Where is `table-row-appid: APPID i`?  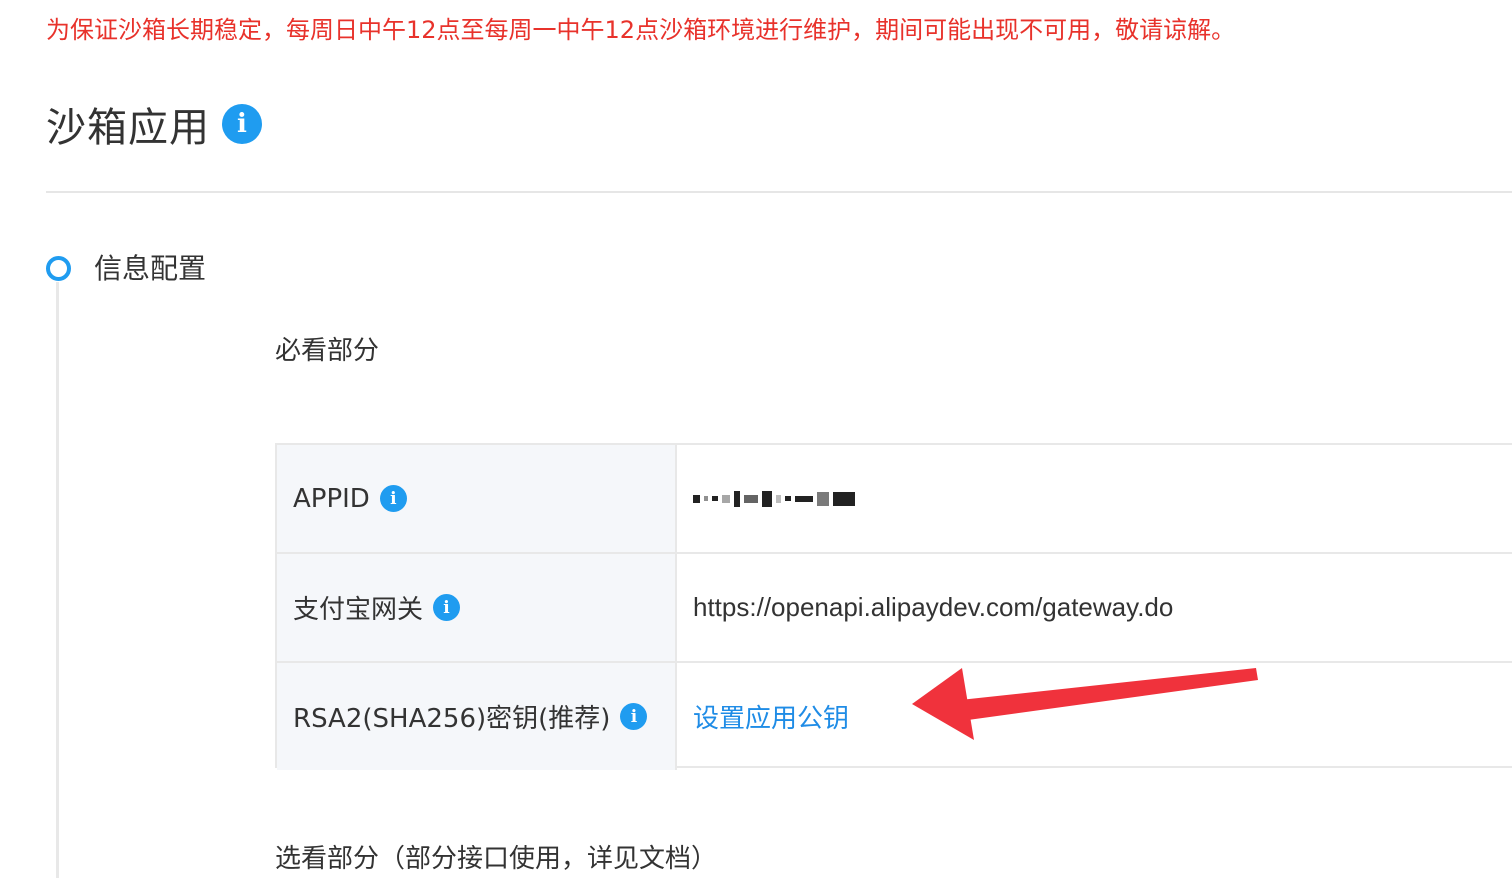
table-row-appid: APPID i is located at coordinates (894, 499).